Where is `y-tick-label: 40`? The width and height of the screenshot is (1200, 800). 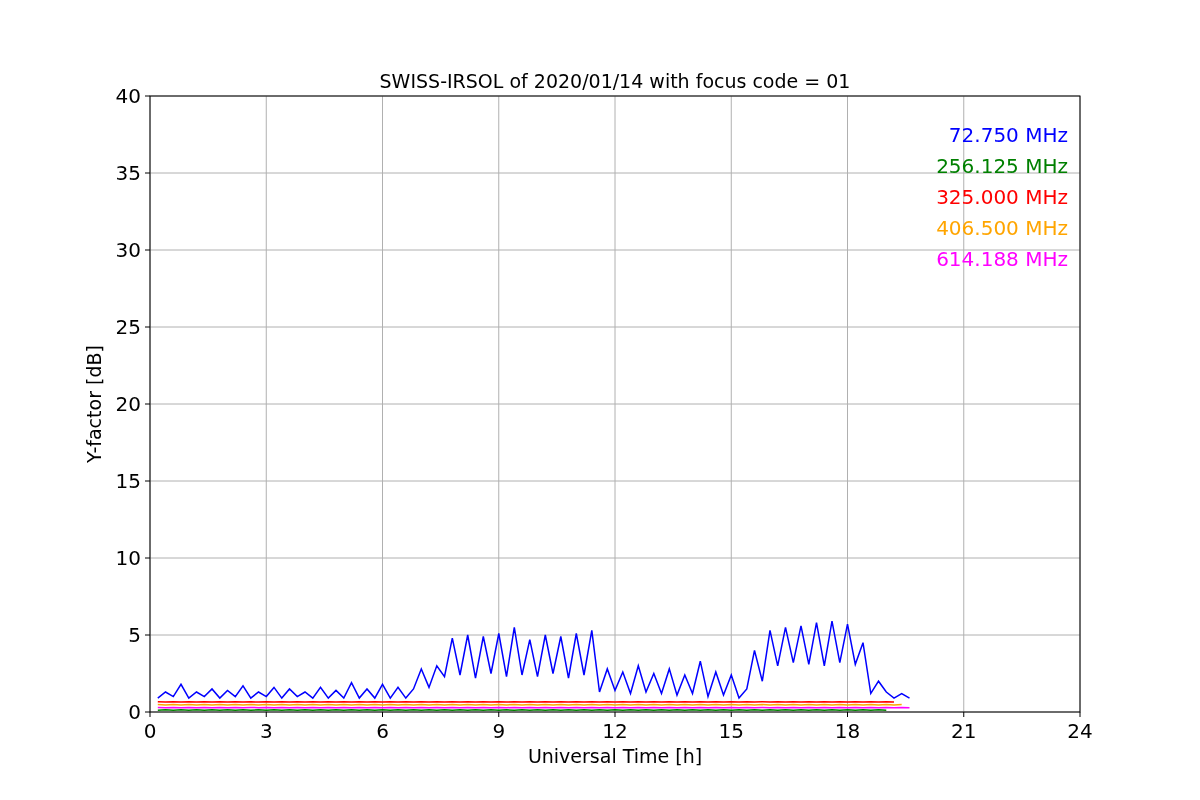 y-tick-label: 40 is located at coordinates (128, 96).